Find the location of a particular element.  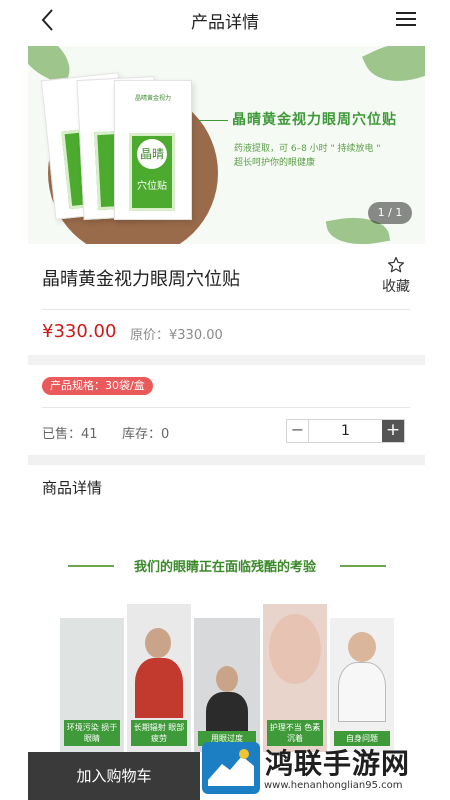

detail-photo: 用眼过度 is located at coordinates (227, 685).